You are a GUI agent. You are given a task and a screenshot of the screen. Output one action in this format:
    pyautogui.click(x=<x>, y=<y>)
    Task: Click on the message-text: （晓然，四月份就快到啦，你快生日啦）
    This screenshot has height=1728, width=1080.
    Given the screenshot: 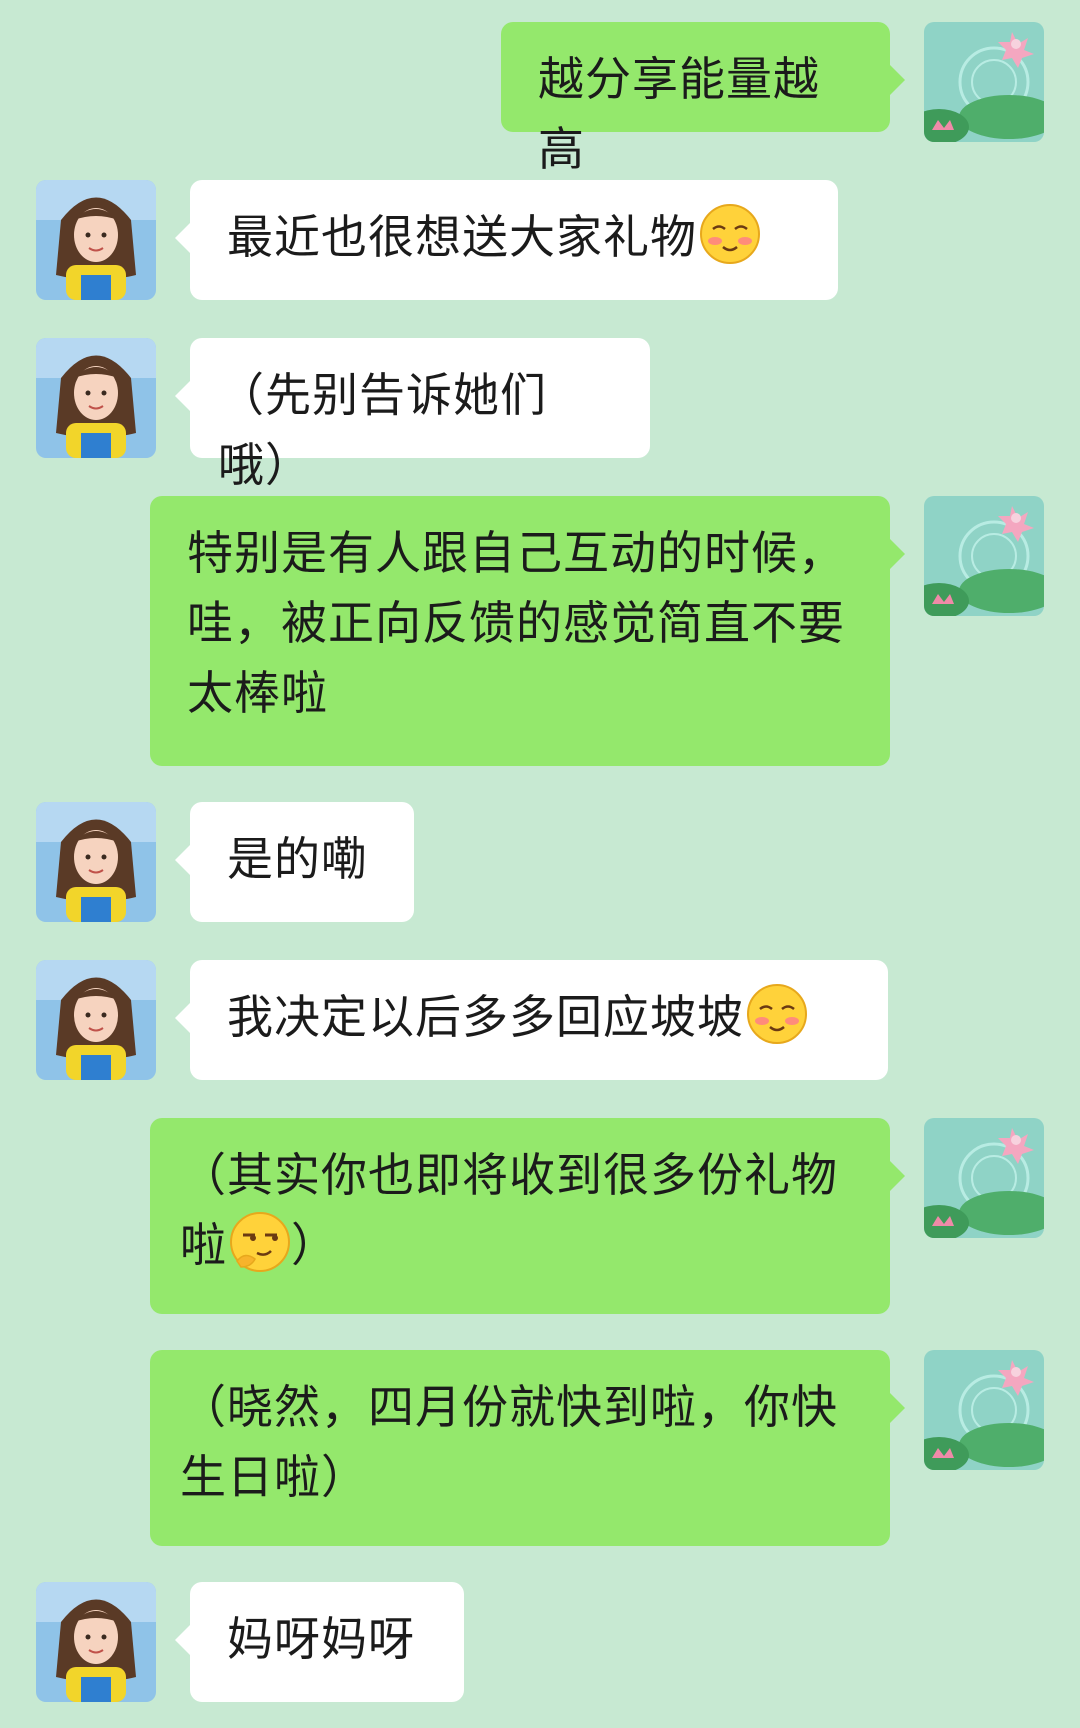 What is the action you would take?
    pyautogui.click(x=509, y=1442)
    